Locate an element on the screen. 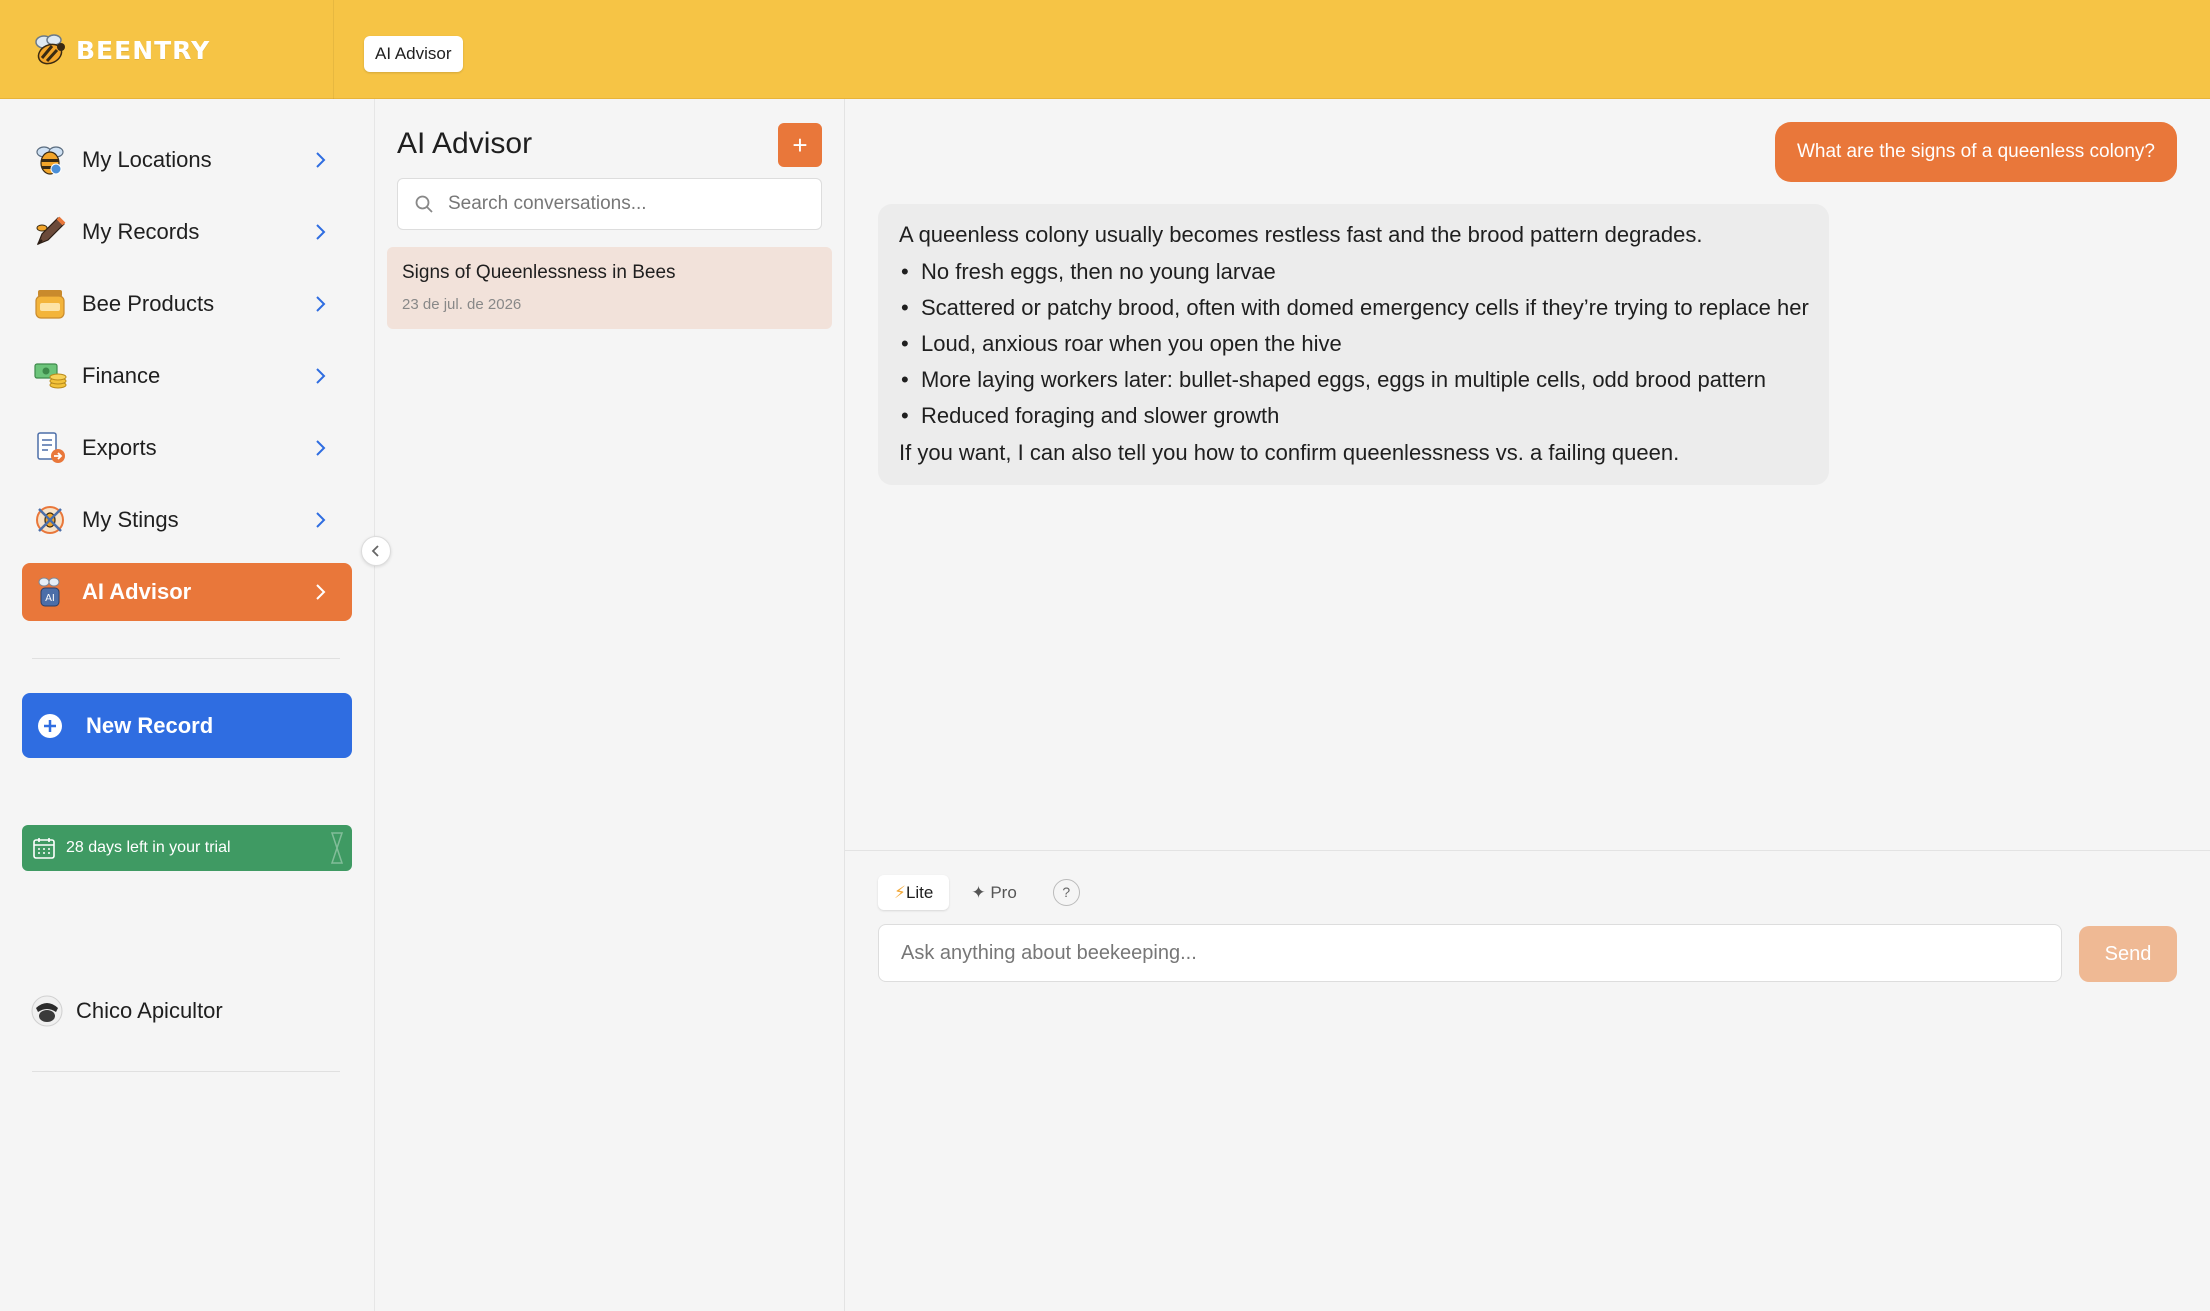  new-conversation-button: + is located at coordinates (800, 145).